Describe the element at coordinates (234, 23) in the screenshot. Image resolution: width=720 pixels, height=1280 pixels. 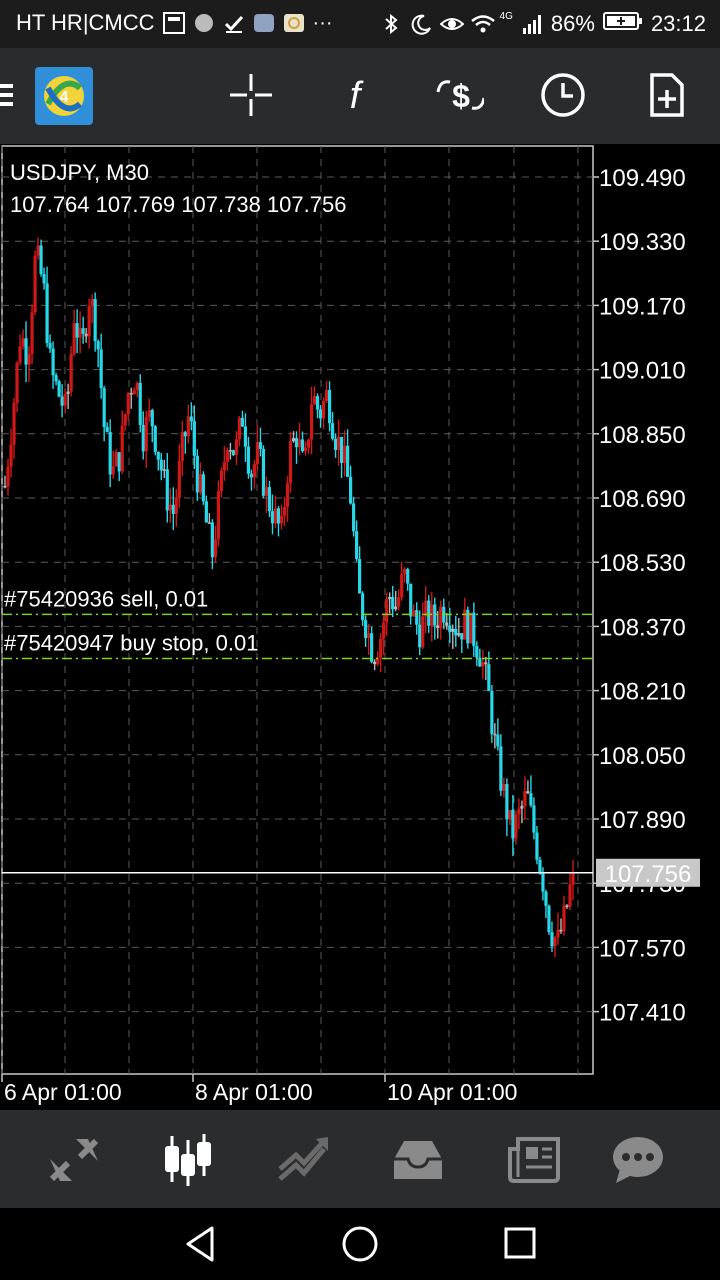
I see `check-icon` at that location.